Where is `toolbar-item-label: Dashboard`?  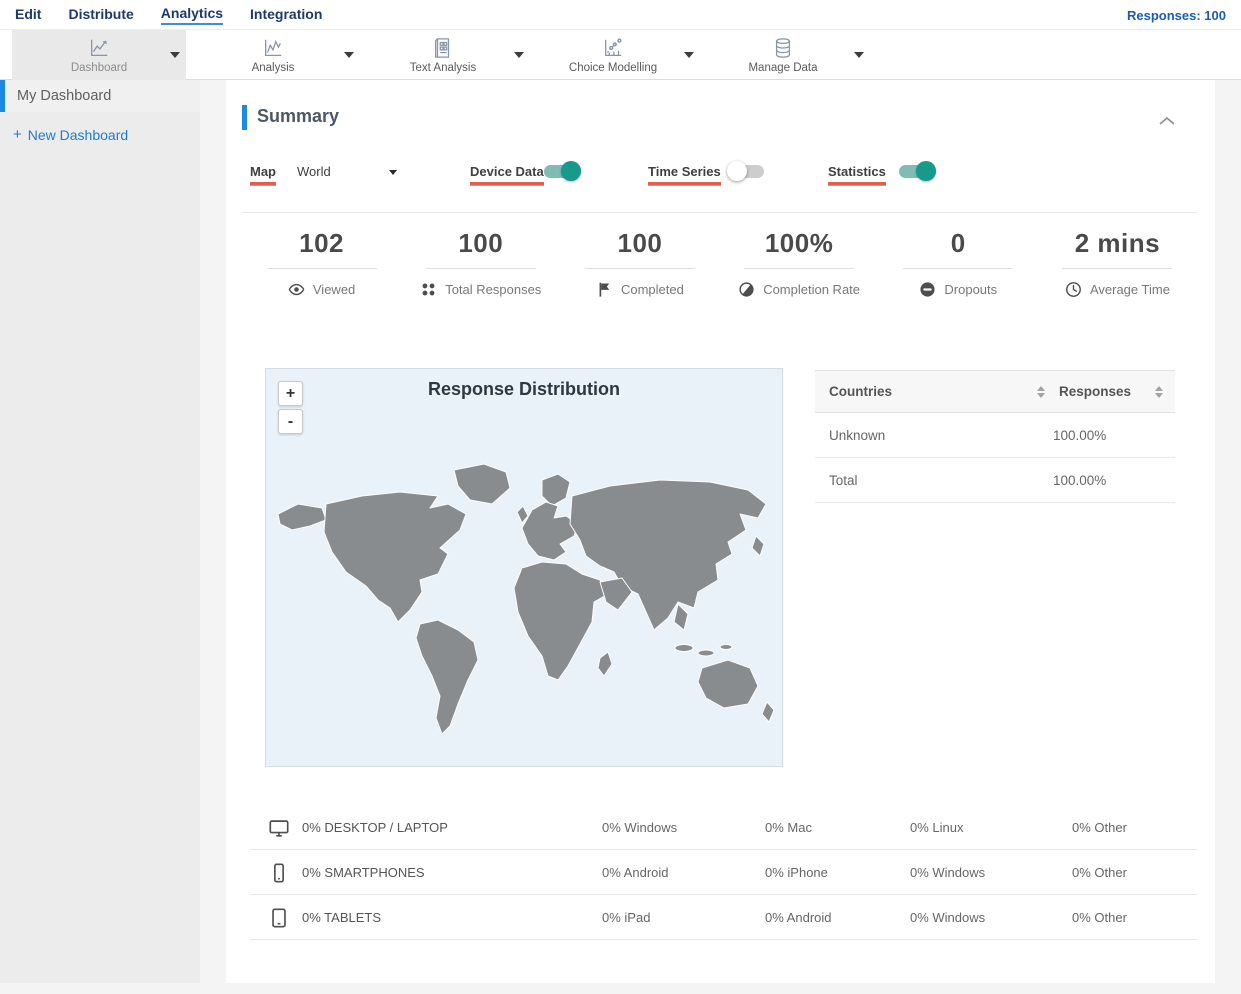
toolbar-item-label: Dashboard is located at coordinates (99, 68).